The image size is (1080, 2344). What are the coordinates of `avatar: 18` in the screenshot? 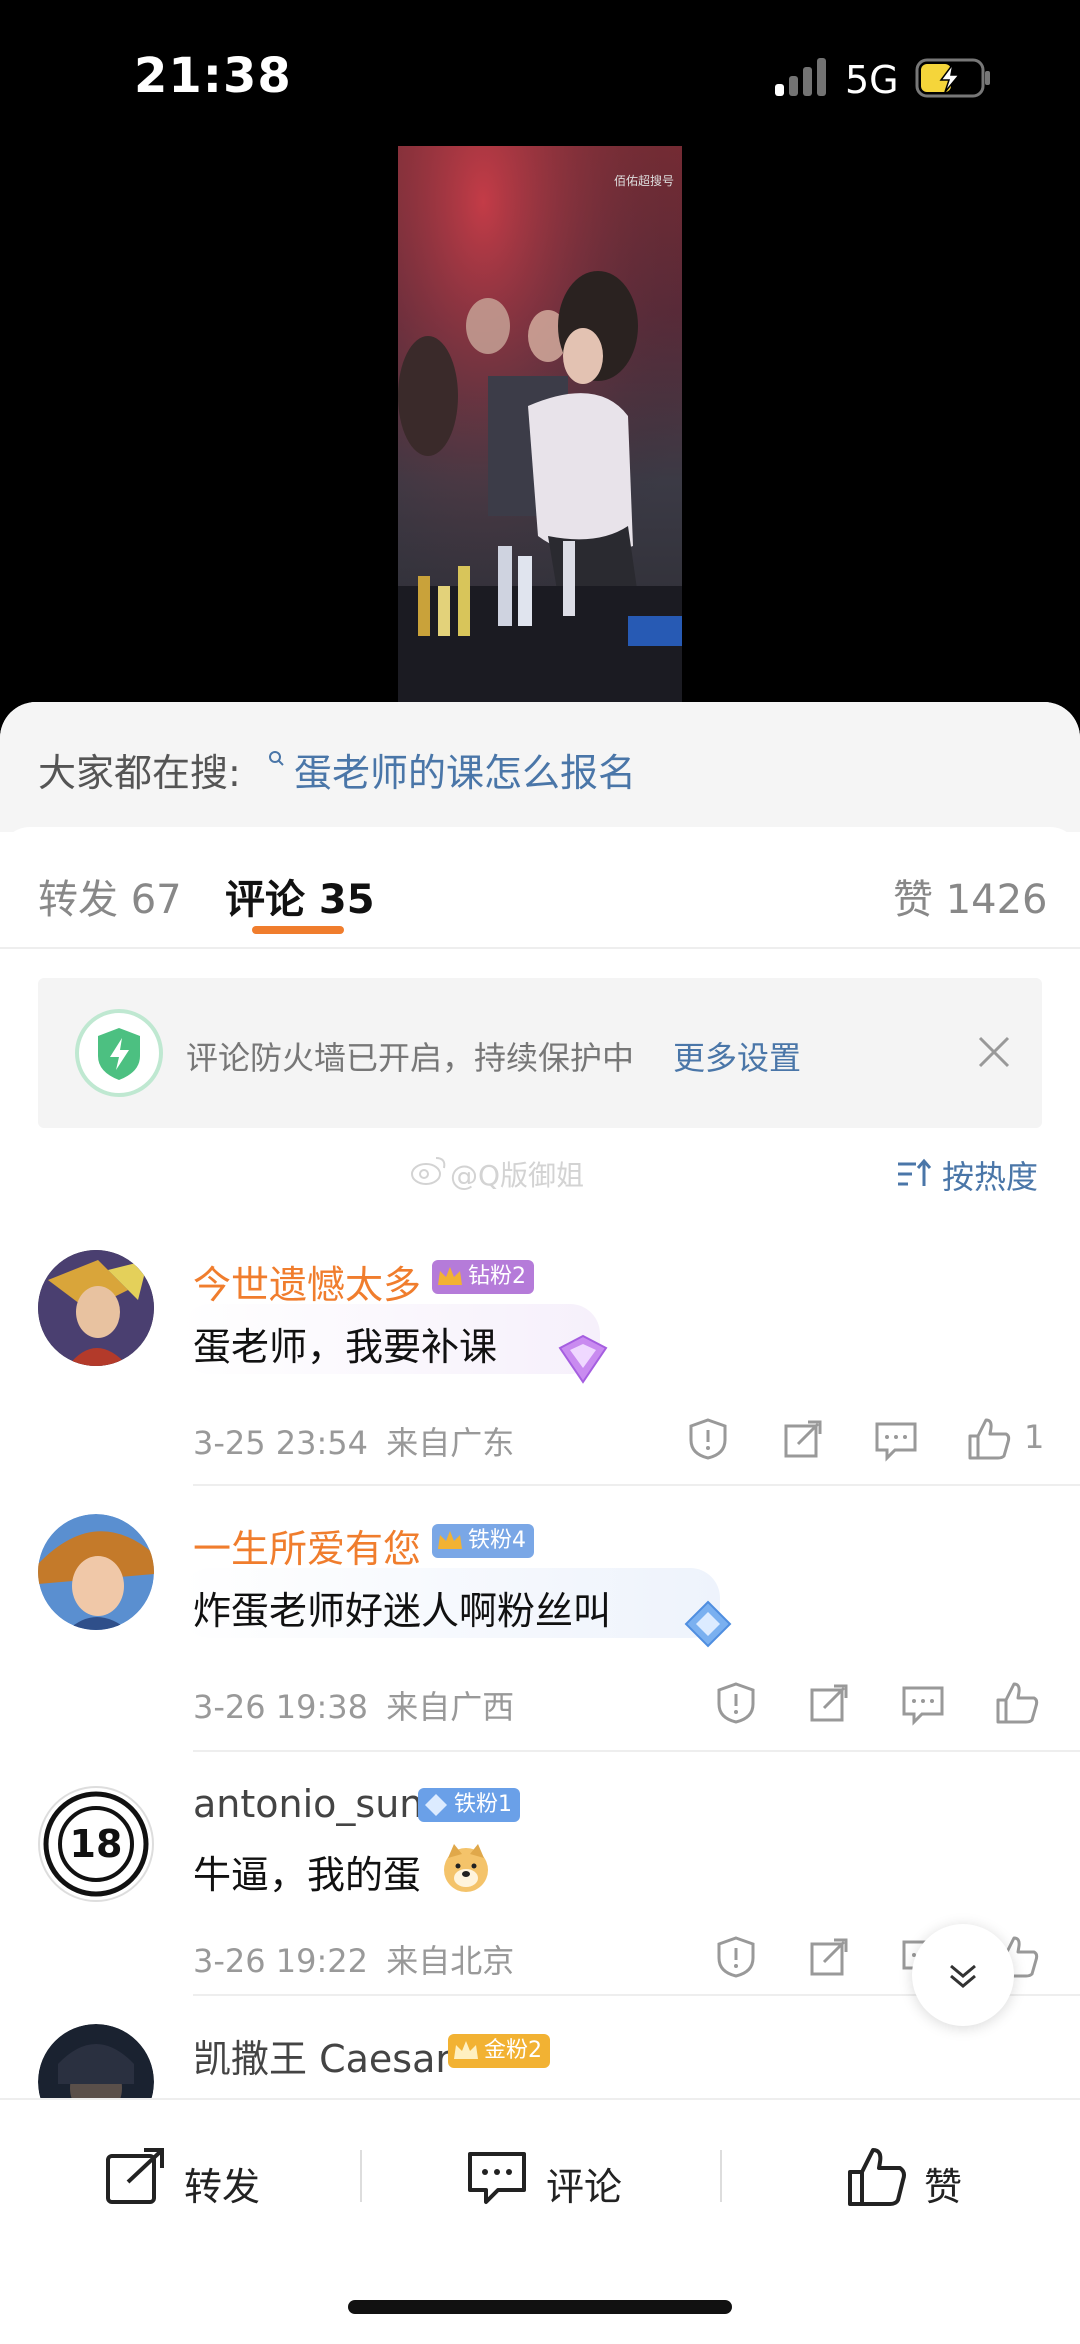 It's located at (96, 1844).